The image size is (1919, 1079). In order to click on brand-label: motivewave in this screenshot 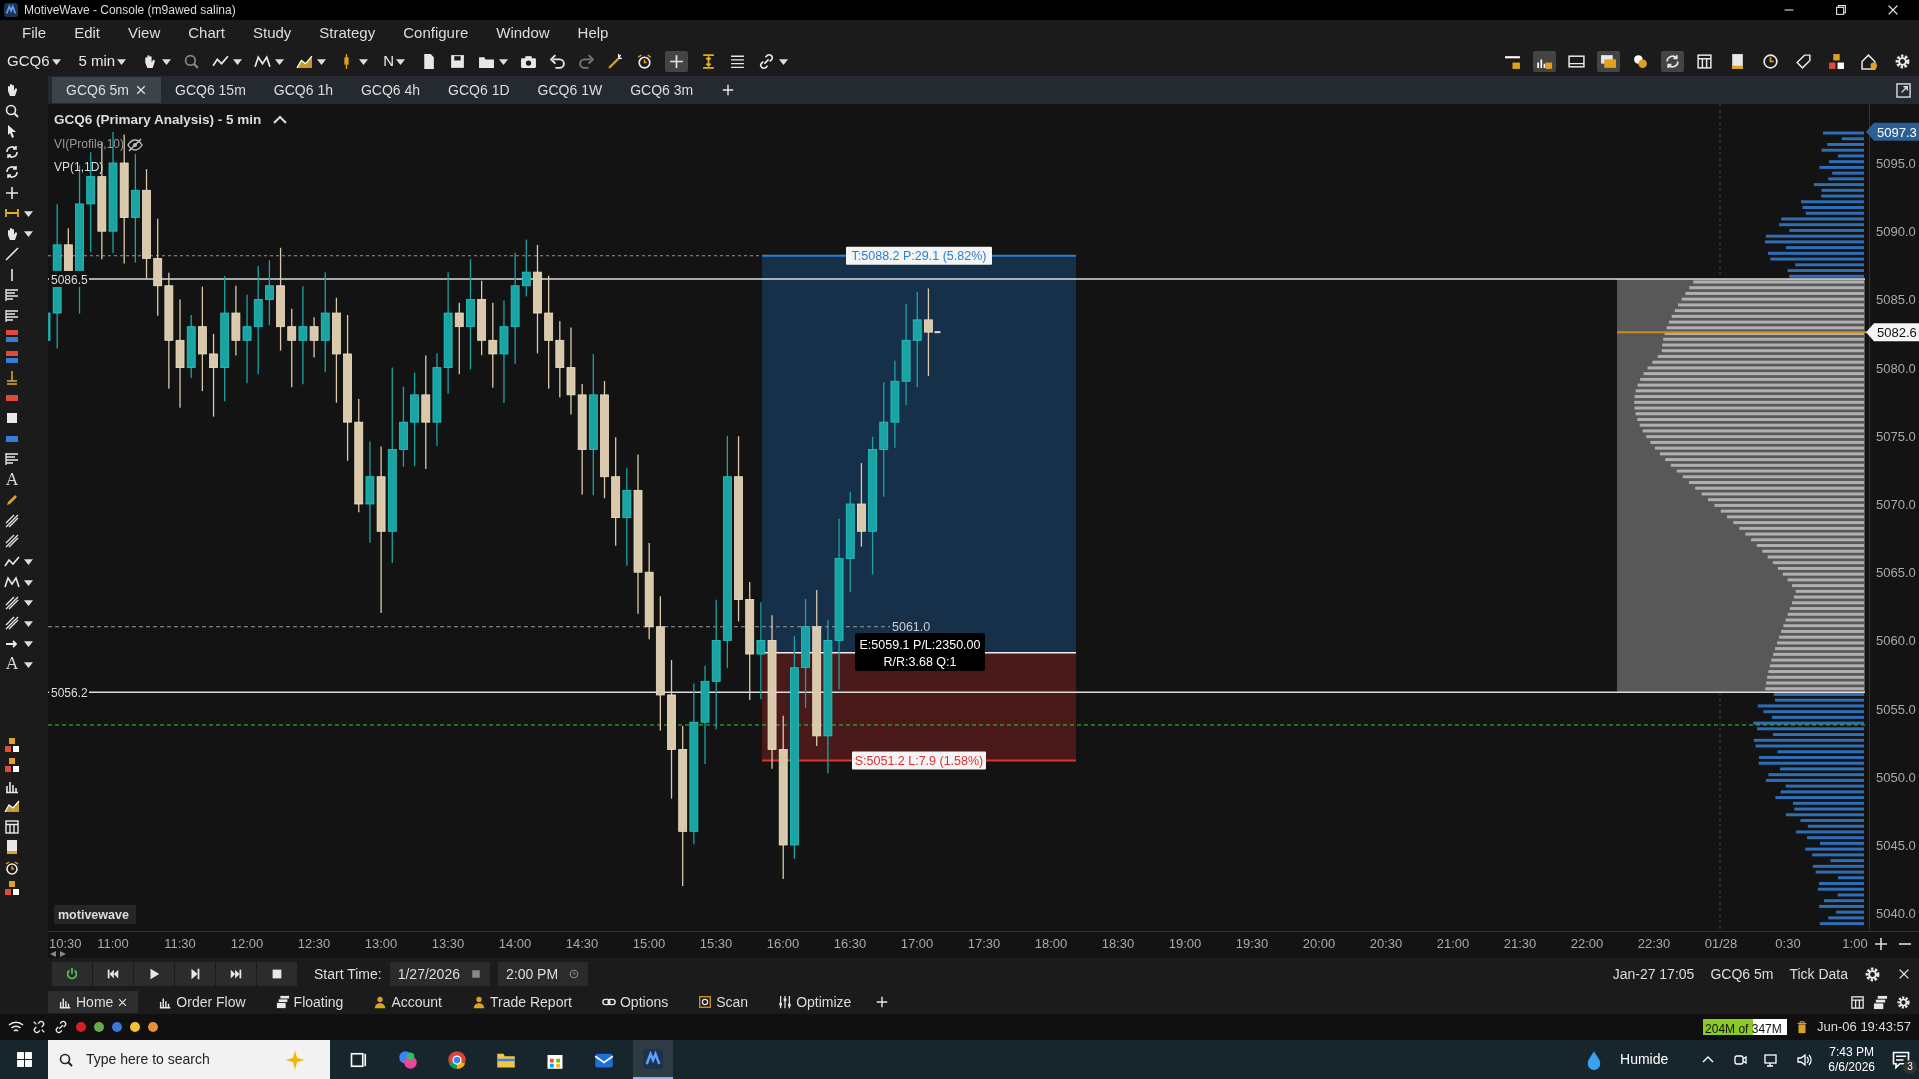, I will do `click(95, 914)`.